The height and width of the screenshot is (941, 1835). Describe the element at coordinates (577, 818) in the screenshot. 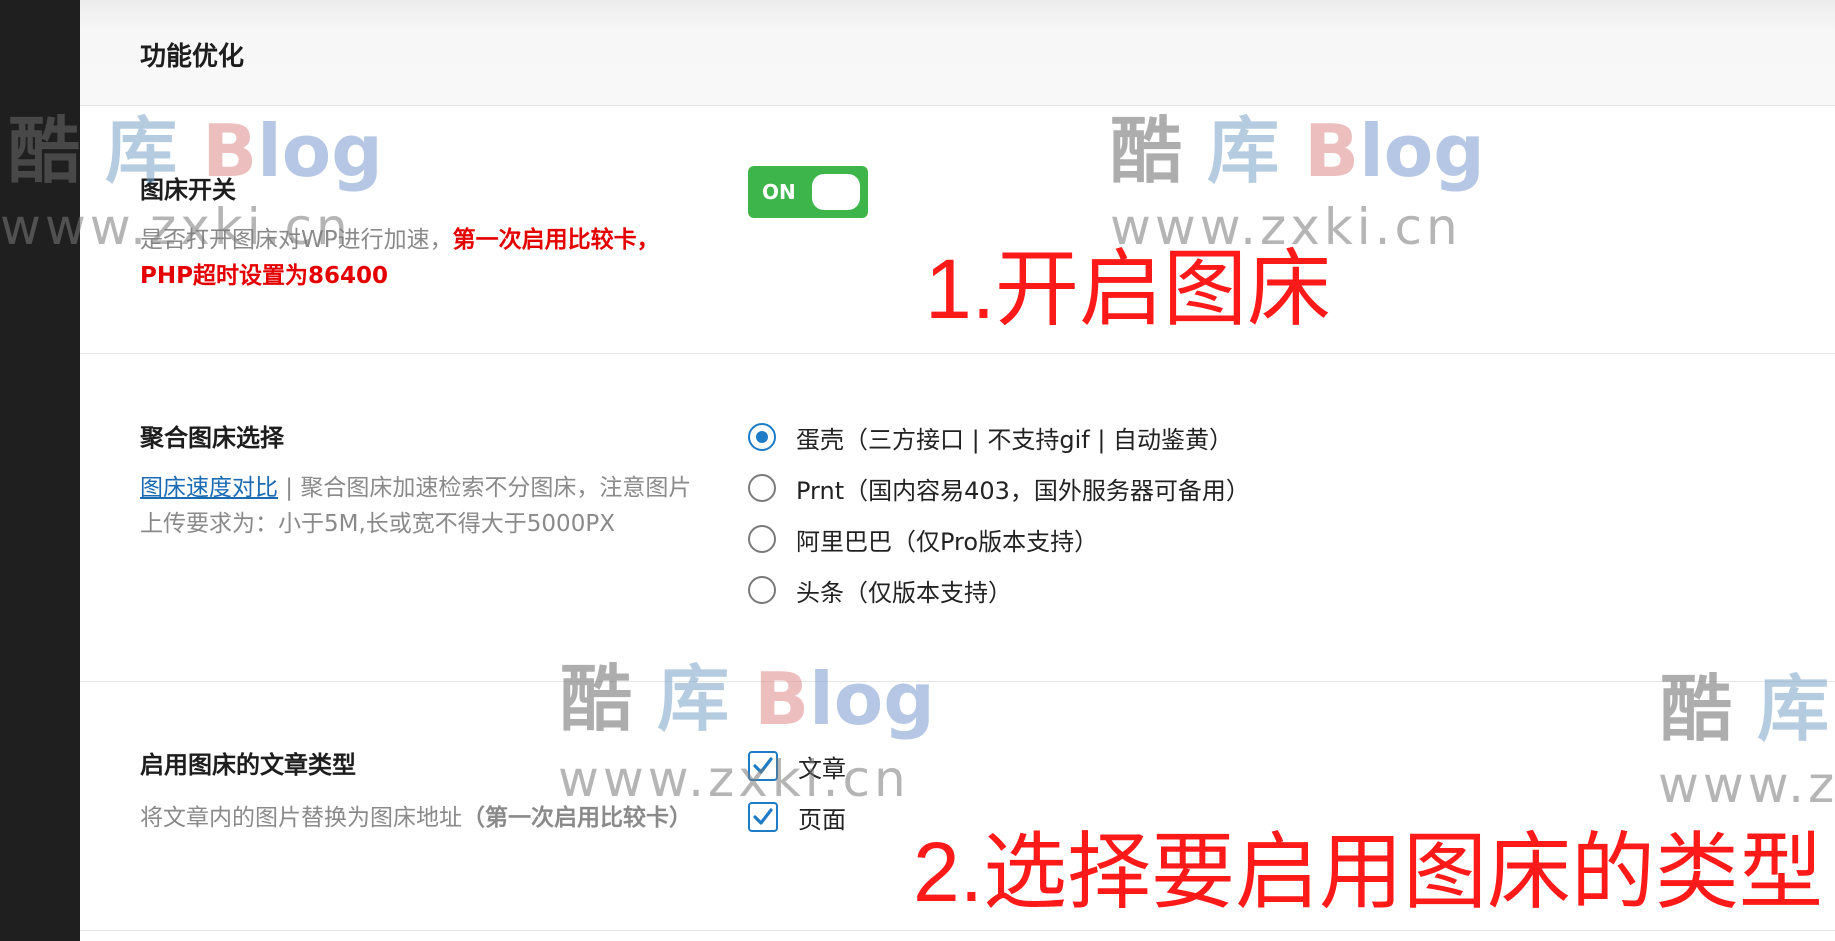

I see `post-types-desc-note: （第一次启用比较卡）` at that location.